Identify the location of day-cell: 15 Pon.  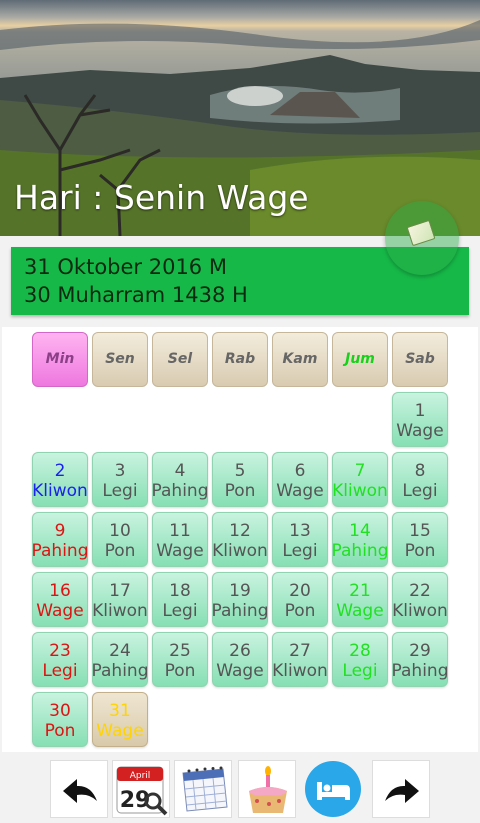
(420, 539).